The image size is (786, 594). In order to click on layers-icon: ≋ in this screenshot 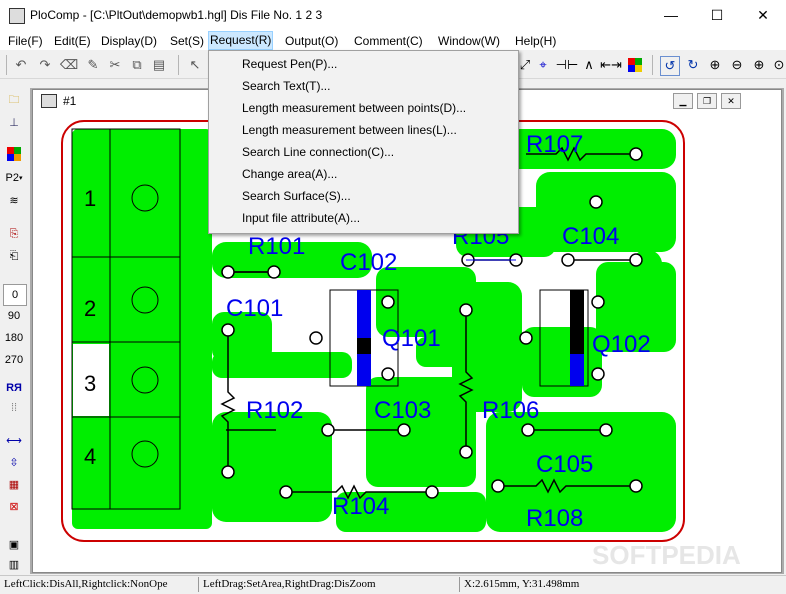, I will do `click(14, 200)`.